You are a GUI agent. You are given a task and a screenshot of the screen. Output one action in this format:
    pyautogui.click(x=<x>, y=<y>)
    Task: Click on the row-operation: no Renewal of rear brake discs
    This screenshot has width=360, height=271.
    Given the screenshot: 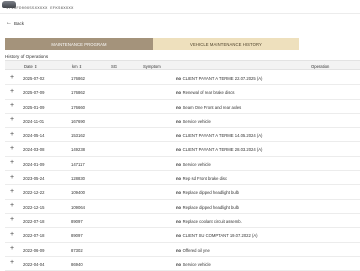 What is the action you would take?
    pyautogui.click(x=205, y=92)
    